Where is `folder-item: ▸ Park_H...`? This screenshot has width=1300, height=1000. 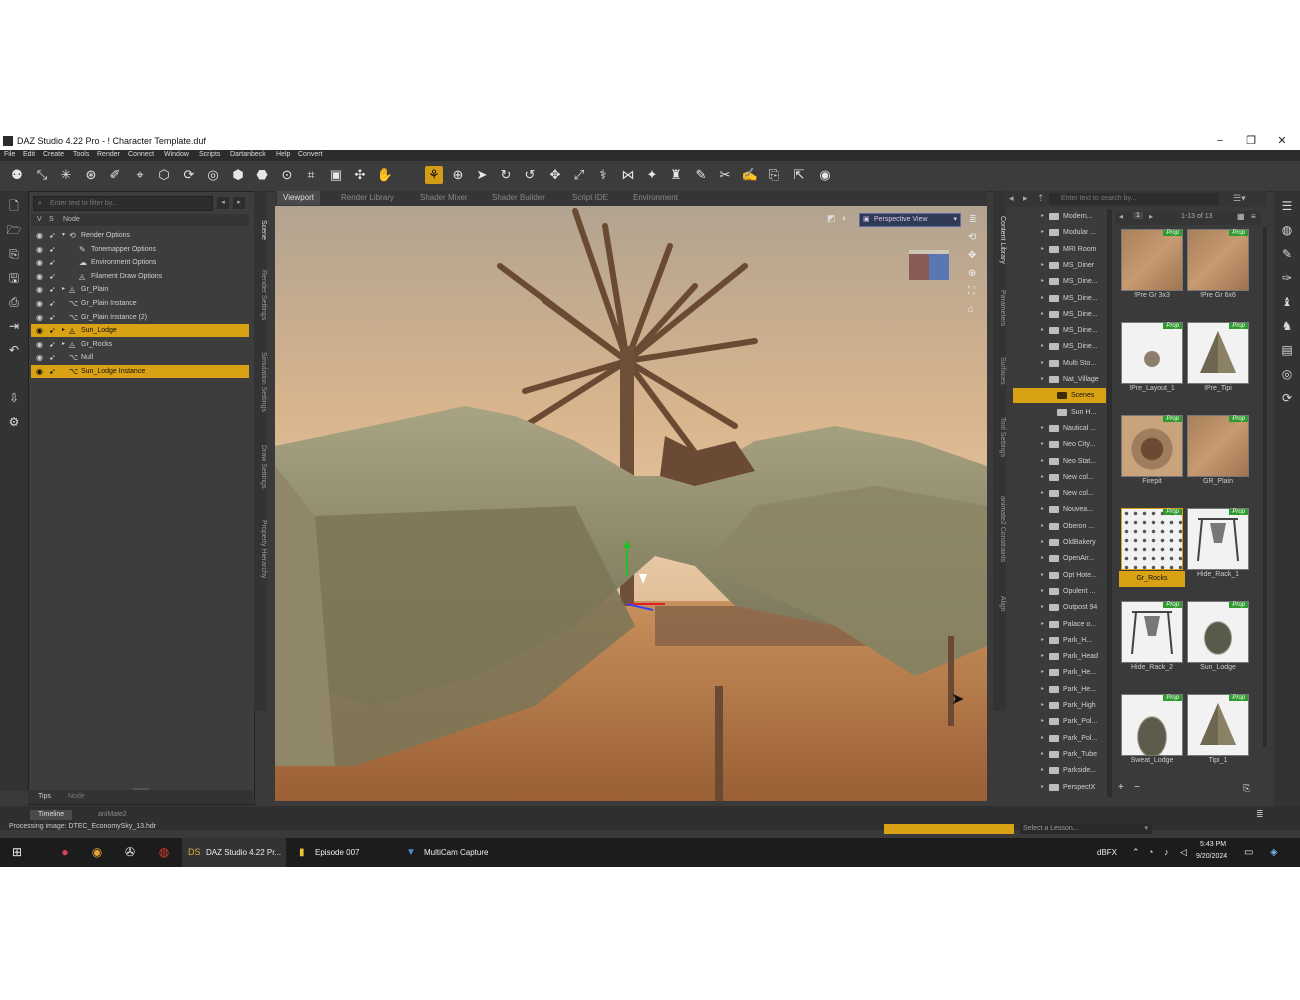 folder-item: ▸ Park_H... is located at coordinates (1059, 640).